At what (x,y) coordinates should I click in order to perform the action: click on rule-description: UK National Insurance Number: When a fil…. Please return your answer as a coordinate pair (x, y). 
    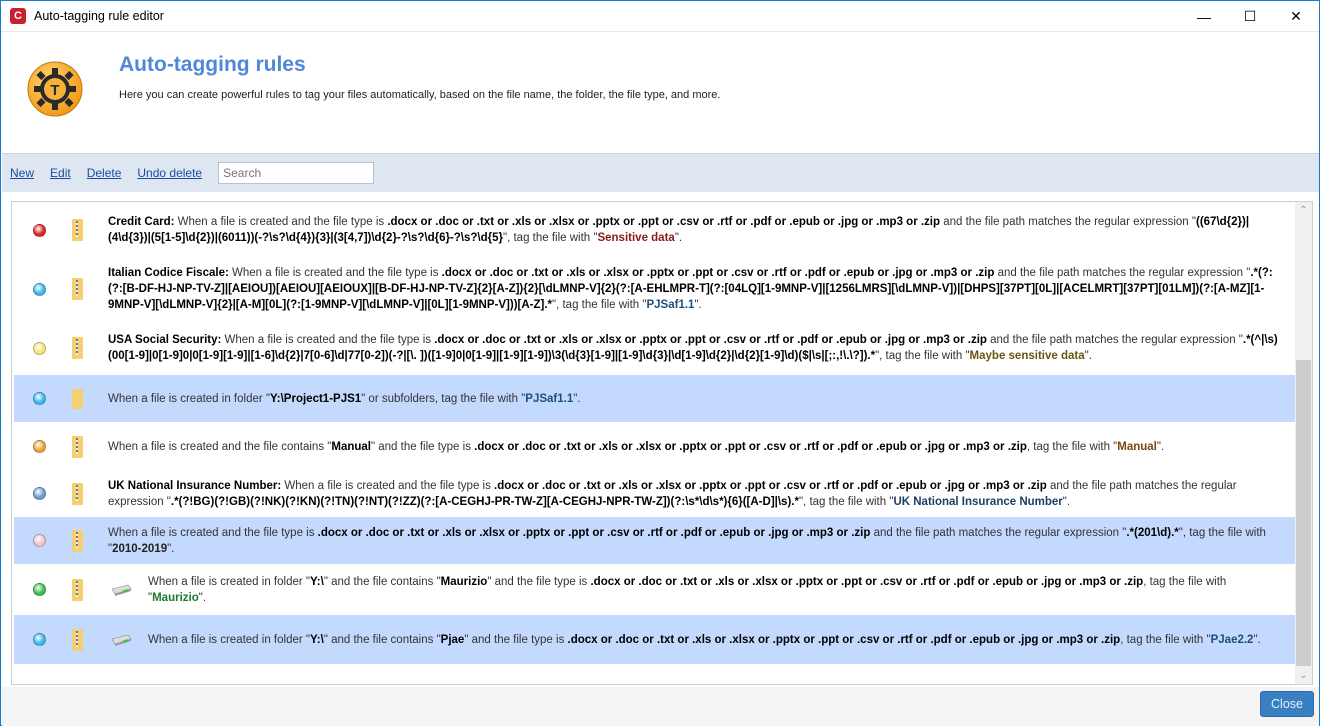
    Looking at the image, I should click on (672, 493).